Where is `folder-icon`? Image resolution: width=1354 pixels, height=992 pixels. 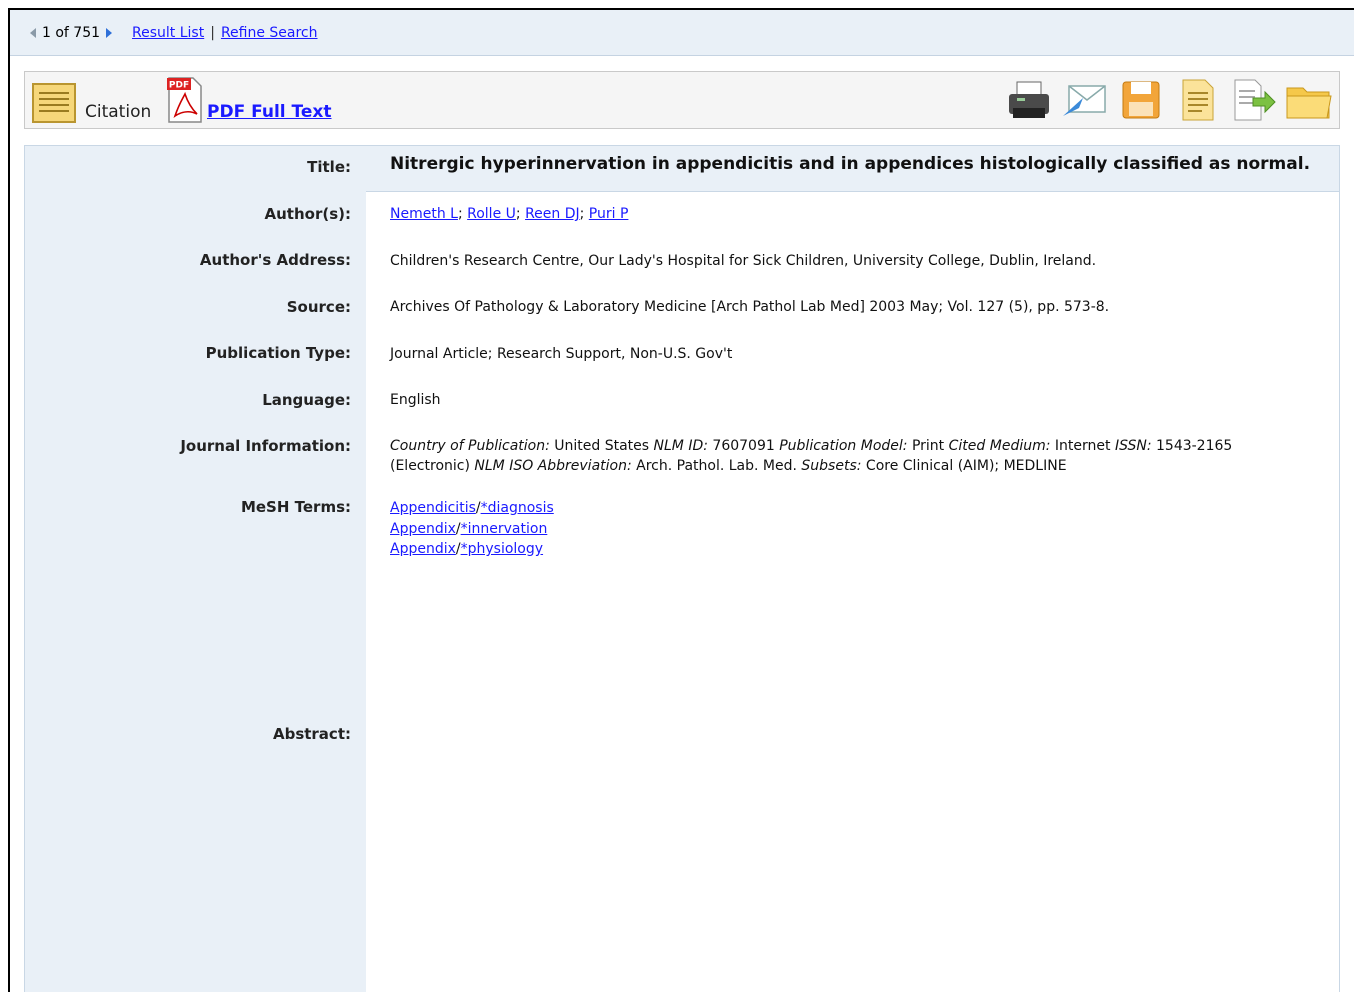 folder-icon is located at coordinates (1309, 100).